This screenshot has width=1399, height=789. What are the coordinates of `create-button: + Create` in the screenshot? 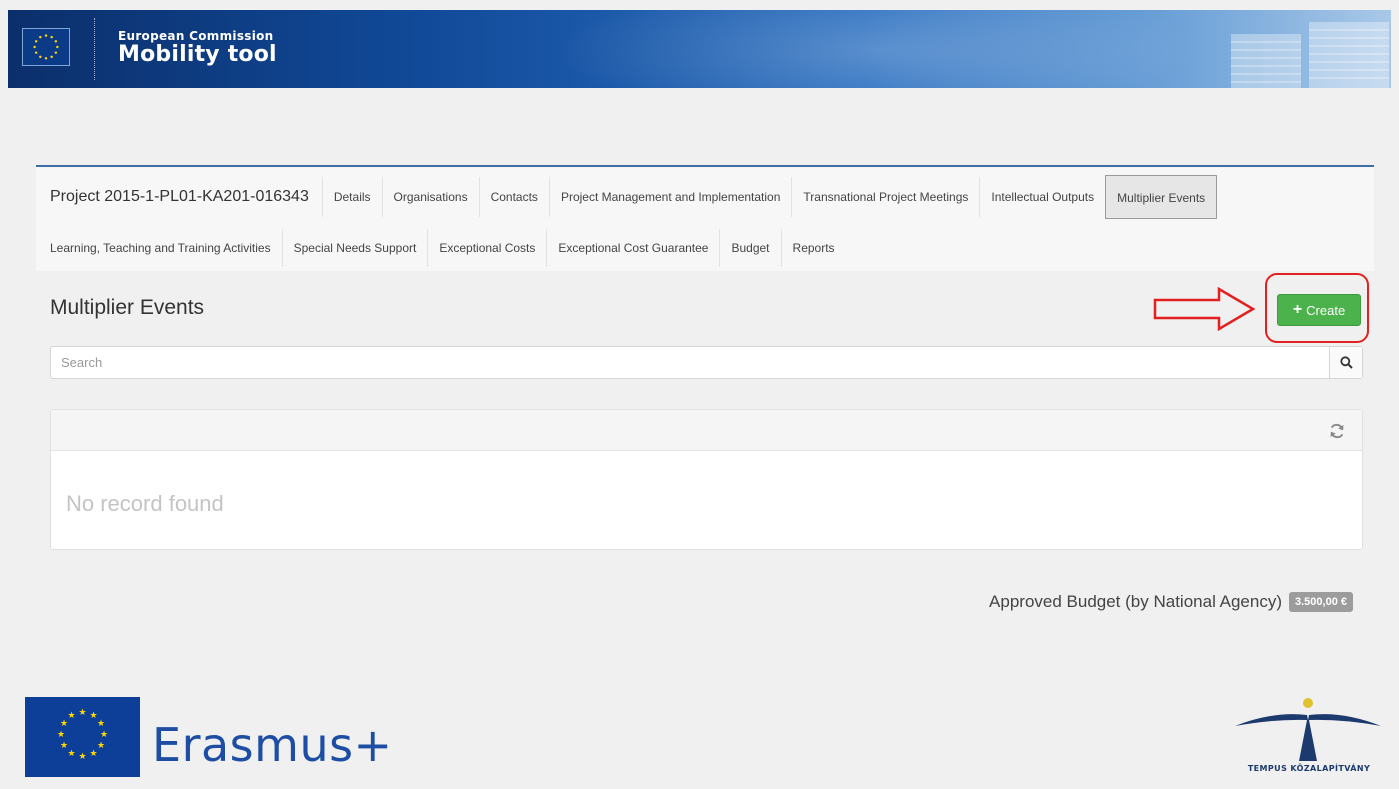 It's located at (1319, 310).